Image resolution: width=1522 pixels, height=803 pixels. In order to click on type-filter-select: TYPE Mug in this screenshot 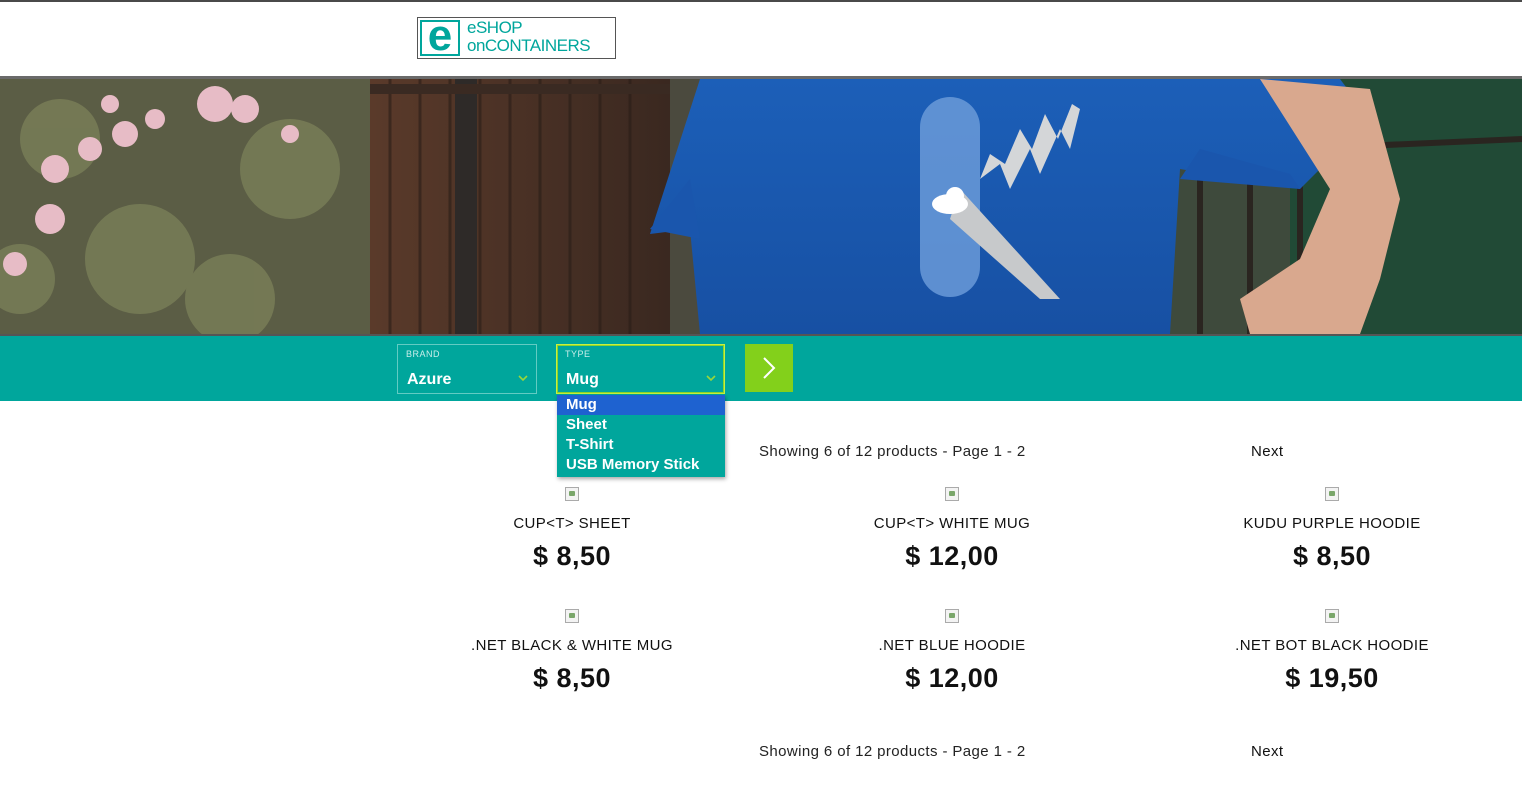, I will do `click(640, 369)`.